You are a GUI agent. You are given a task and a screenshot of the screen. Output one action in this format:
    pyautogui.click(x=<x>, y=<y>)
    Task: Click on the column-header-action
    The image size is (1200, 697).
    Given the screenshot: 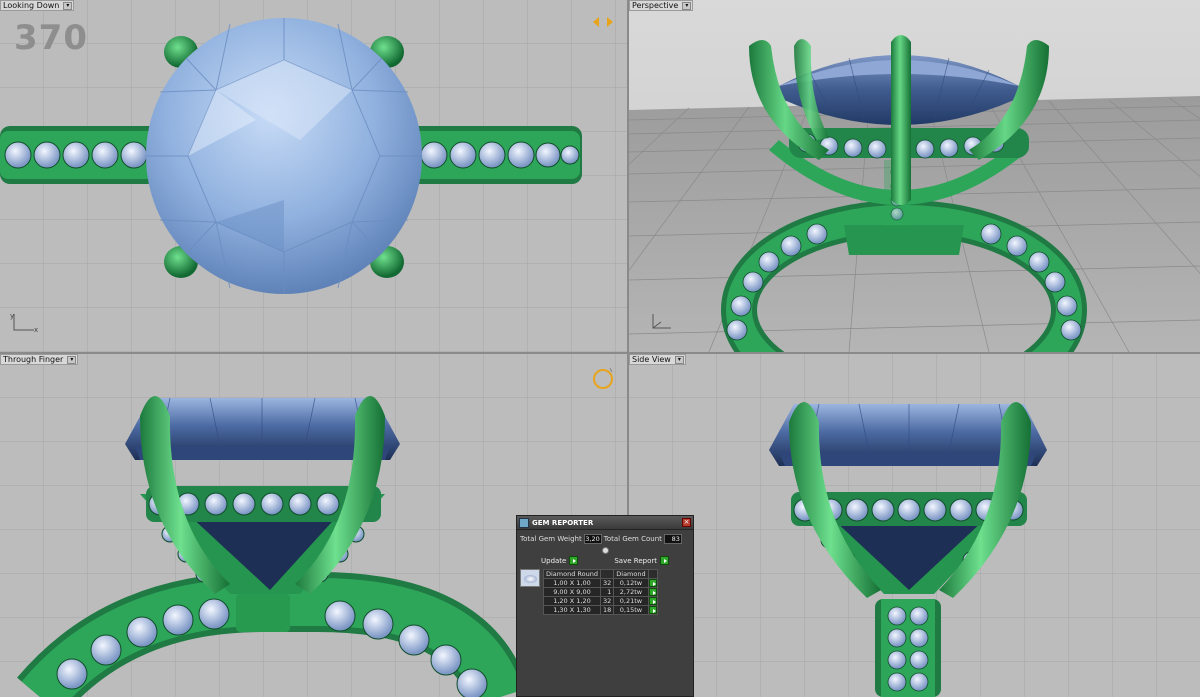 What is the action you would take?
    pyautogui.click(x=652, y=574)
    